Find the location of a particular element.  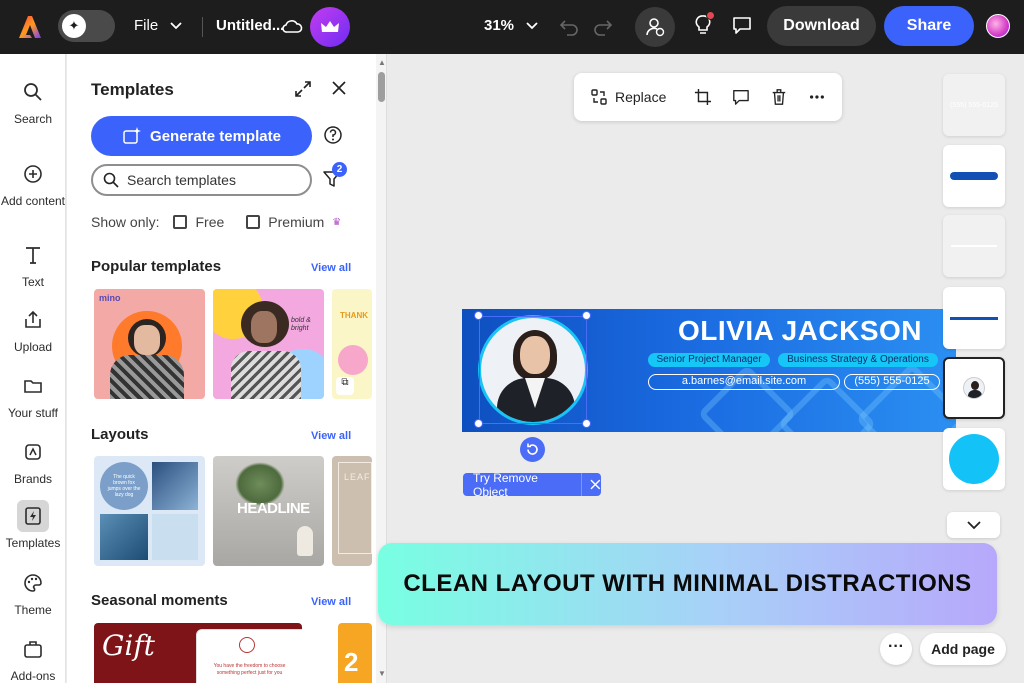

file-menu: File is located at coordinates (158, 25).